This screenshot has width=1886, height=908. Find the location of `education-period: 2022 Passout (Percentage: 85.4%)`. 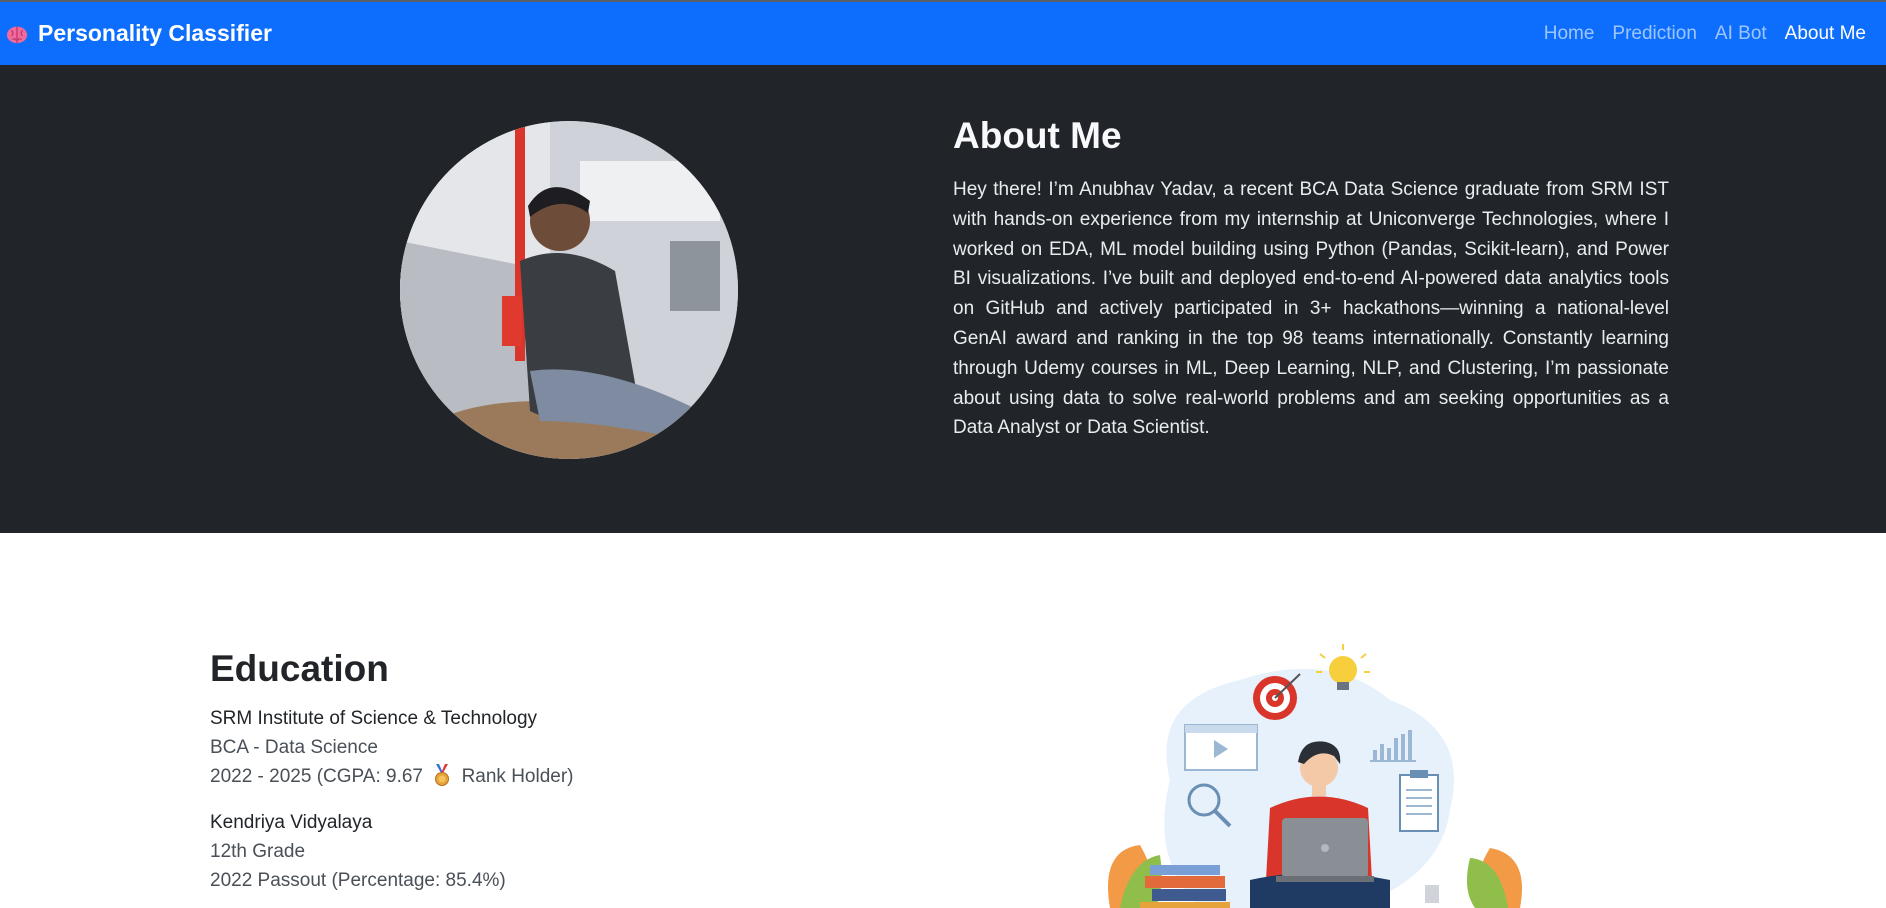

education-period: 2022 Passout (Percentage: 85.4%) is located at coordinates (358, 880).